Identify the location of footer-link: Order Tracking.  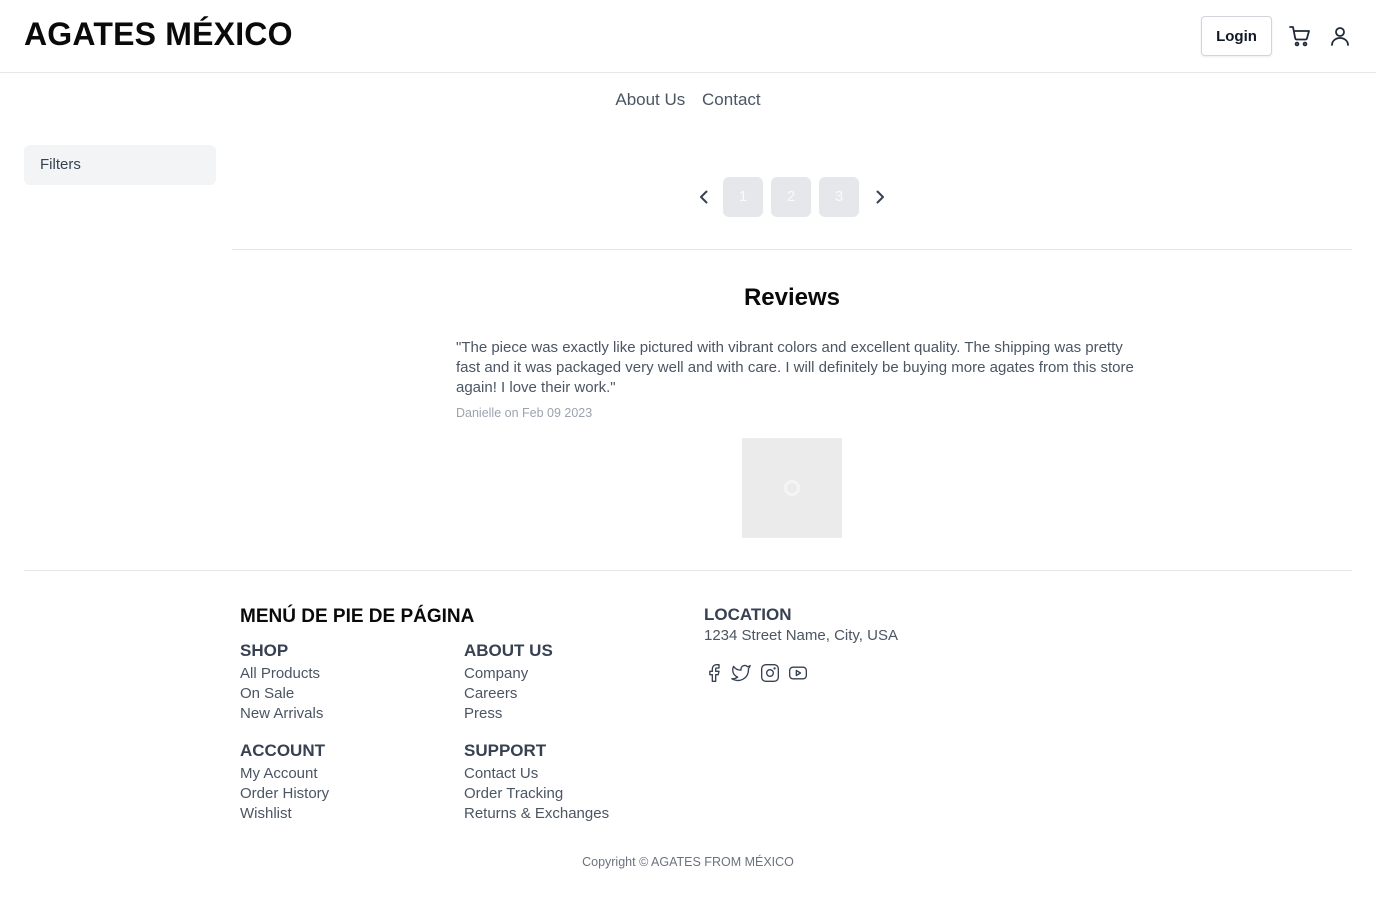
(536, 794).